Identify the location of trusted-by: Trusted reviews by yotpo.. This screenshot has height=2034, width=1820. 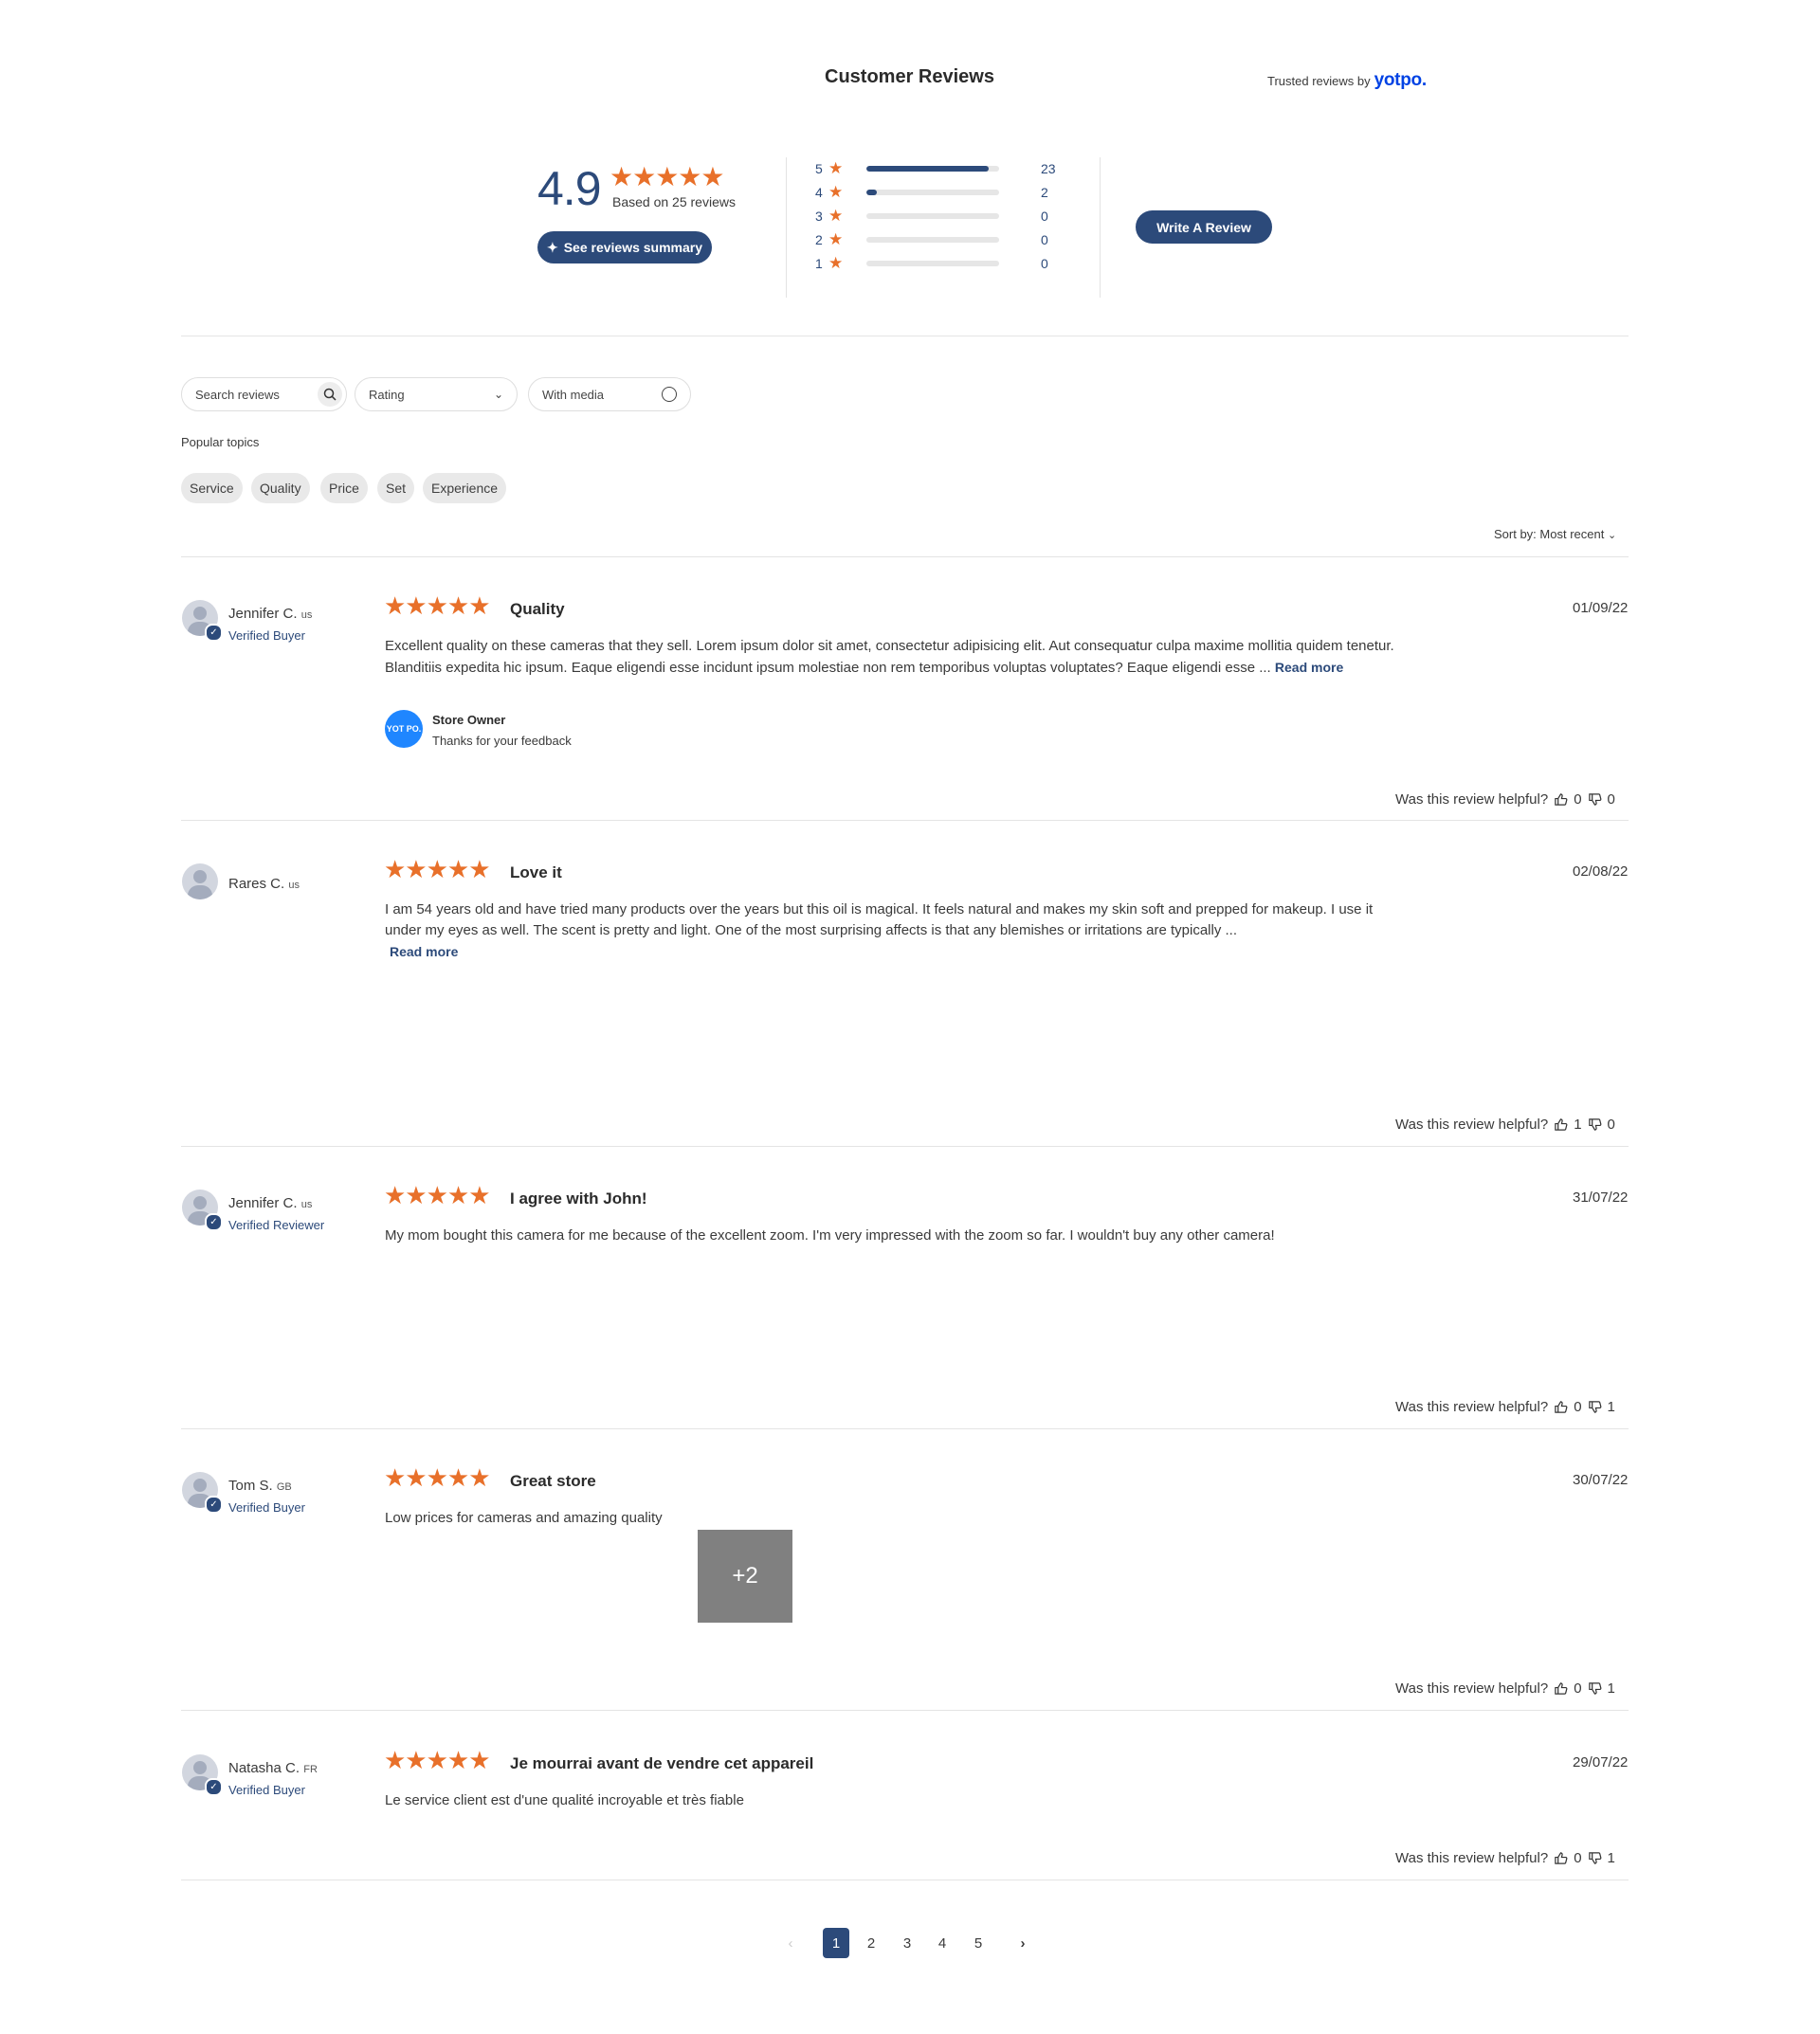
(1347, 80).